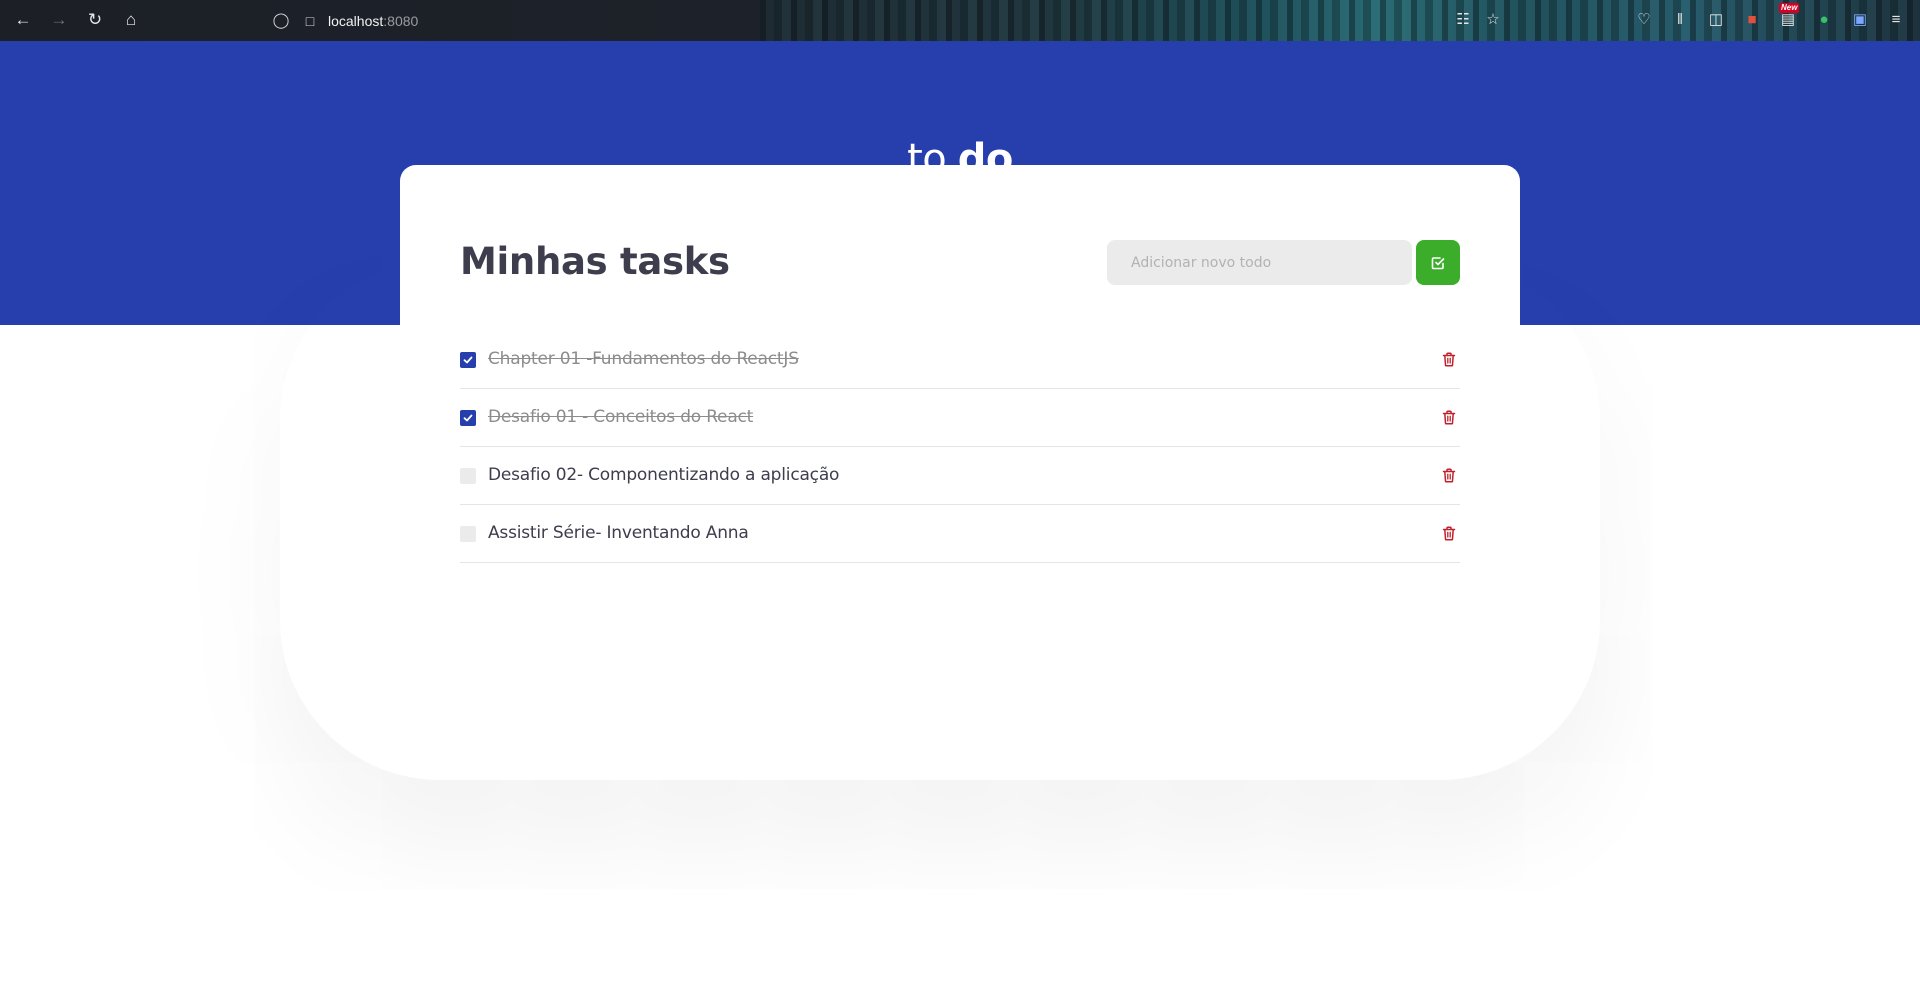 The width and height of the screenshot is (1920, 997). Describe the element at coordinates (1644, 20) in the screenshot. I see `pocket-icon: ♡` at that location.